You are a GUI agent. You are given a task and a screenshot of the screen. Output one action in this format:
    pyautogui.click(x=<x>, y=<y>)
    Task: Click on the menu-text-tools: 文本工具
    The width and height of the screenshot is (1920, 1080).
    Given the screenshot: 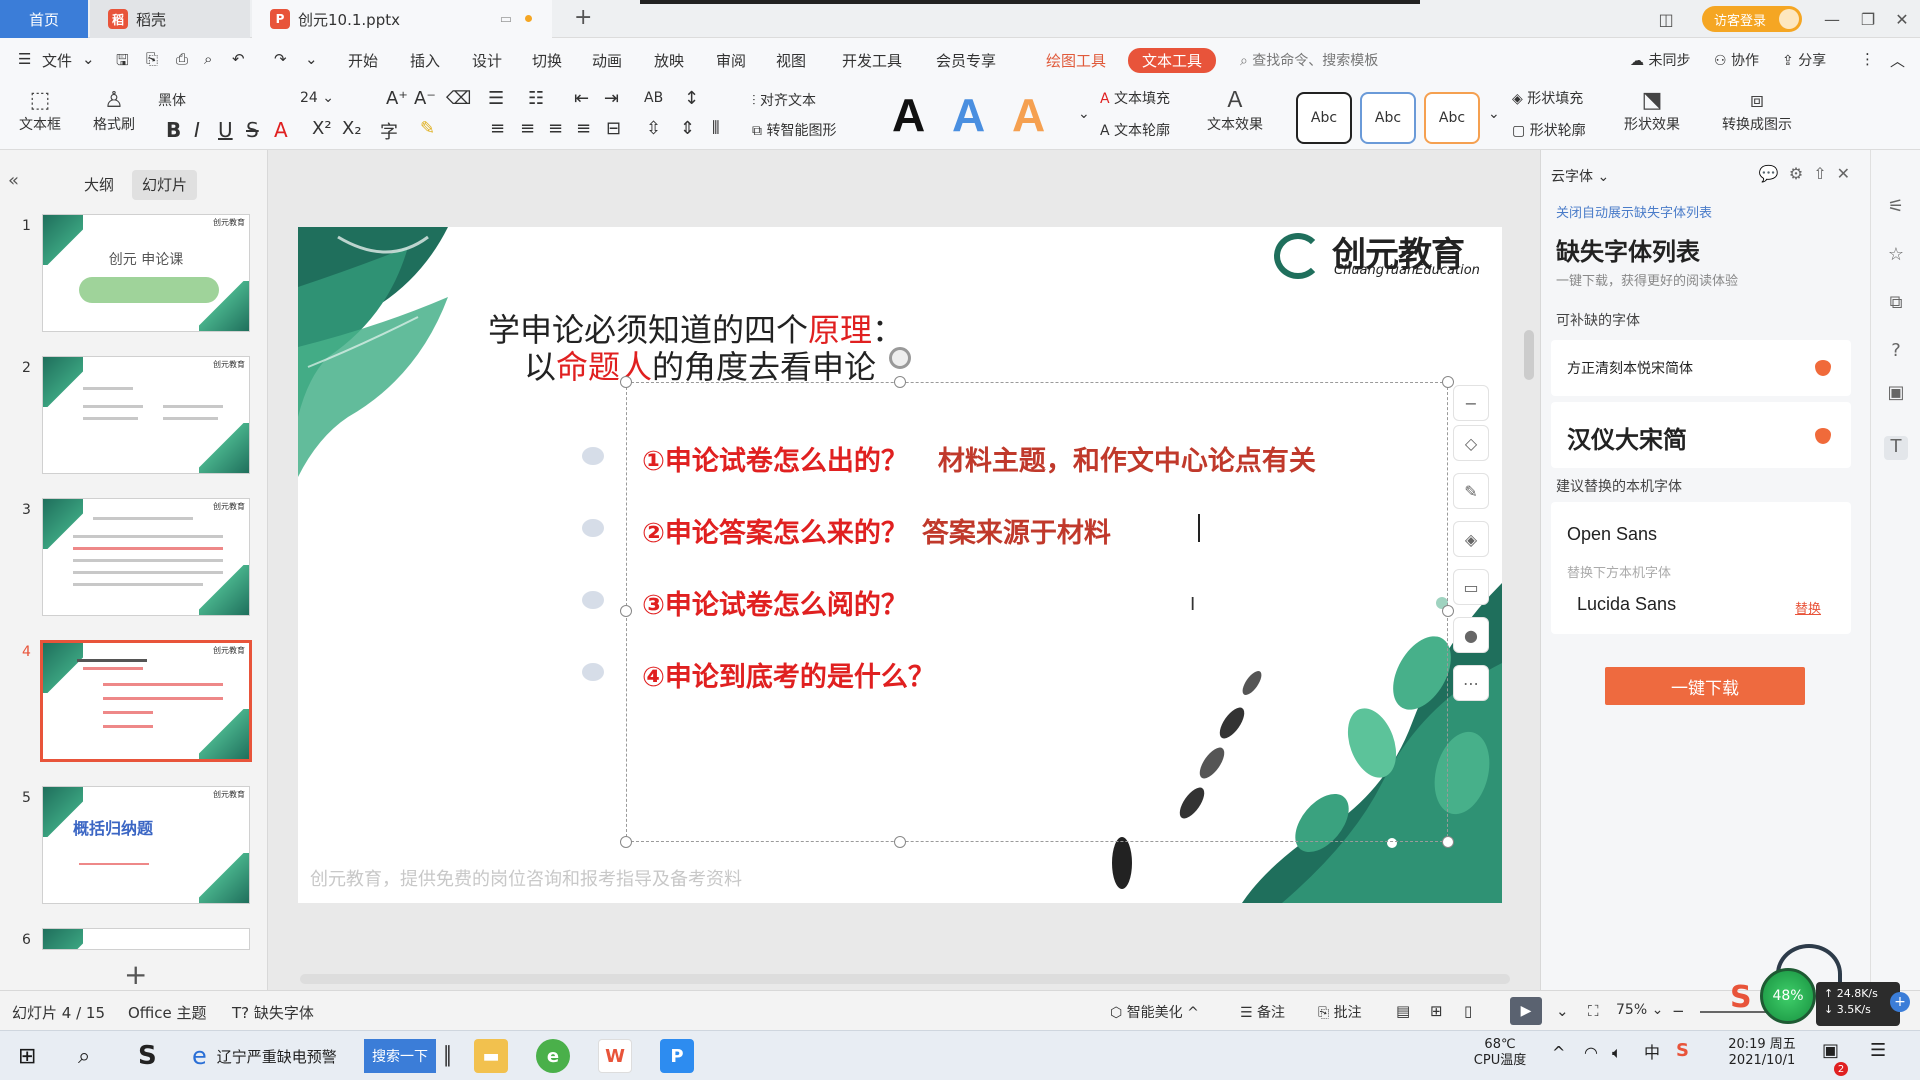 What is the action you would take?
    pyautogui.click(x=1172, y=60)
    